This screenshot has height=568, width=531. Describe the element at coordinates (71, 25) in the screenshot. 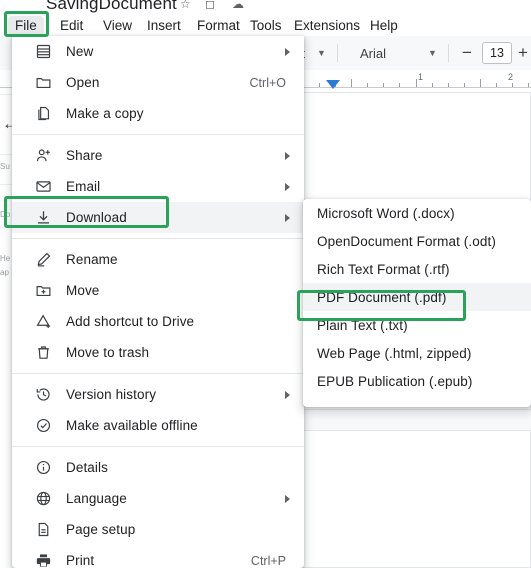

I see `menubar-item-edit: Edit` at that location.